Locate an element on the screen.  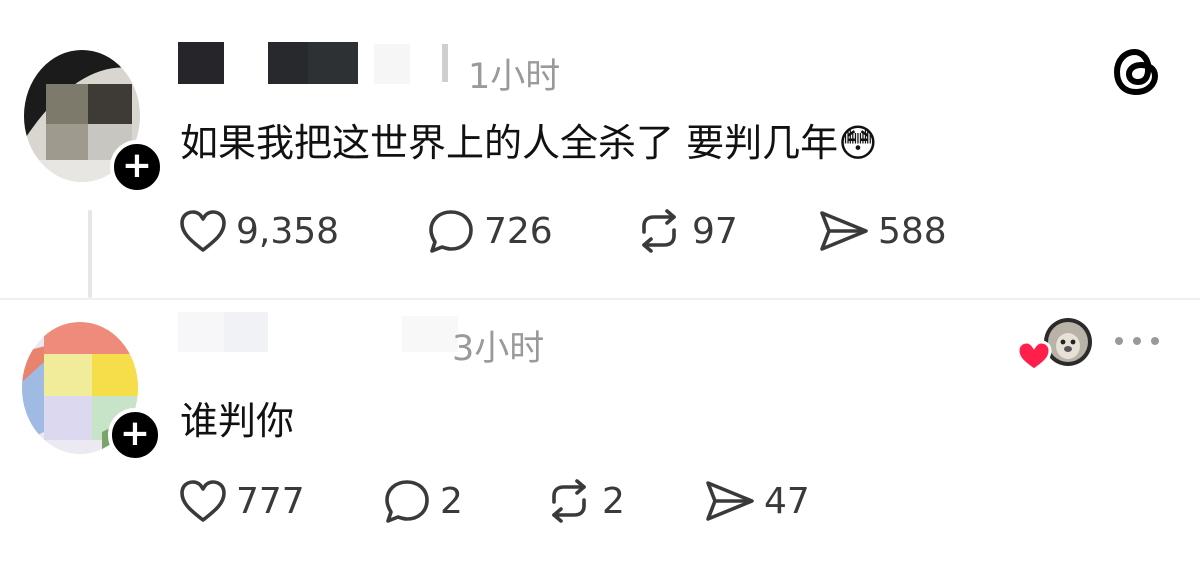
repost-button: 2 is located at coordinates (584, 501).